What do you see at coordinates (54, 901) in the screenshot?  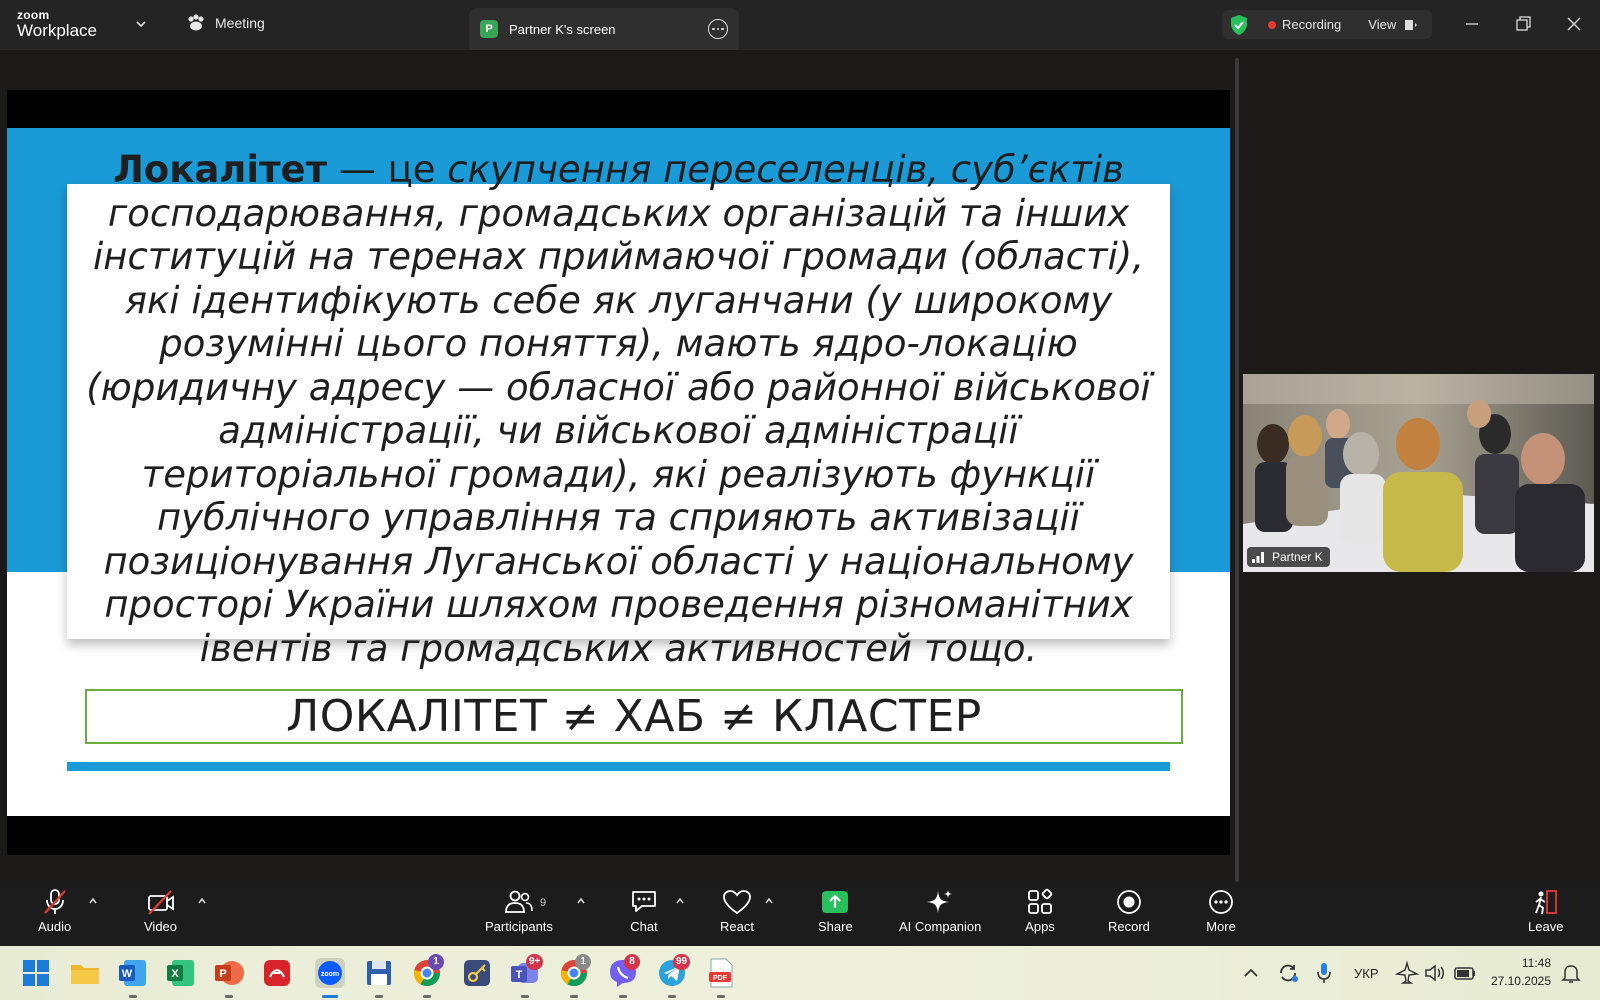 I see `microphone-muted-icon` at bounding box center [54, 901].